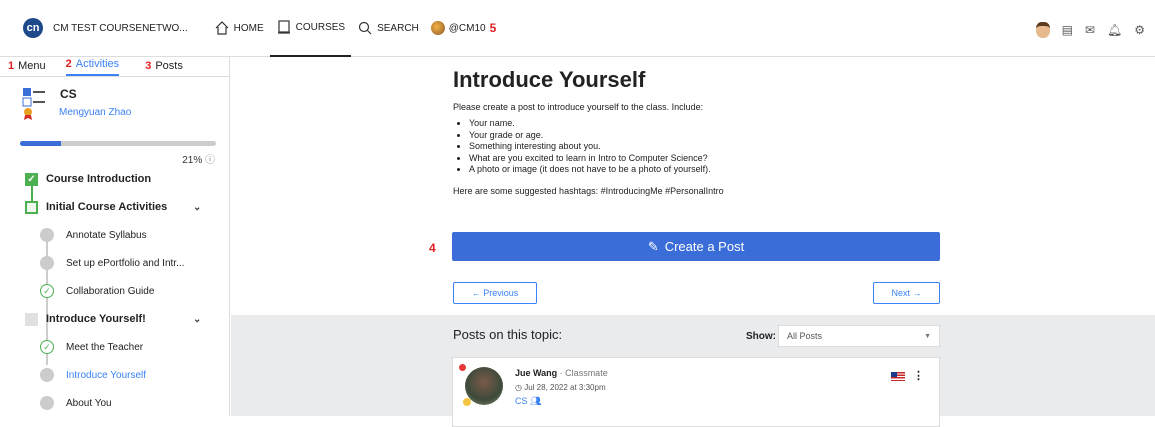  I want to click on annotation-marker-5: 5, so click(493, 28).